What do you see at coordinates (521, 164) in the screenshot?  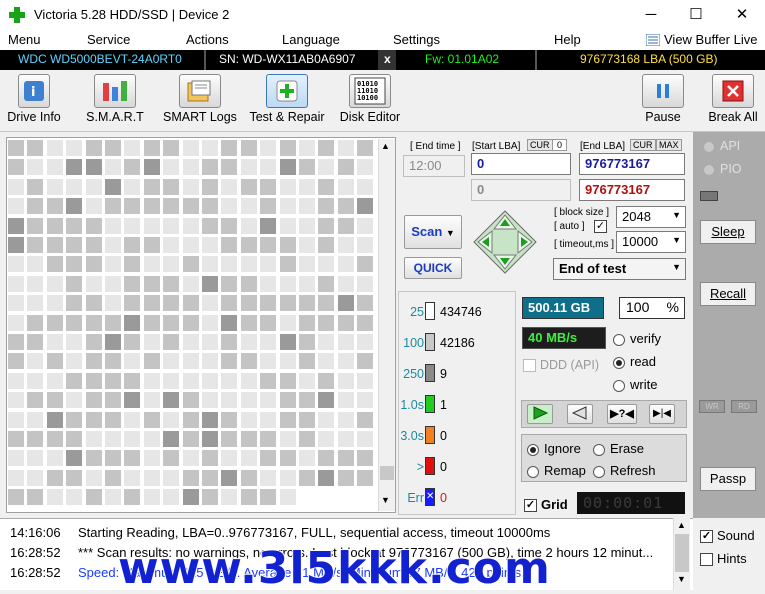 I see `start-lba-input: 0` at bounding box center [521, 164].